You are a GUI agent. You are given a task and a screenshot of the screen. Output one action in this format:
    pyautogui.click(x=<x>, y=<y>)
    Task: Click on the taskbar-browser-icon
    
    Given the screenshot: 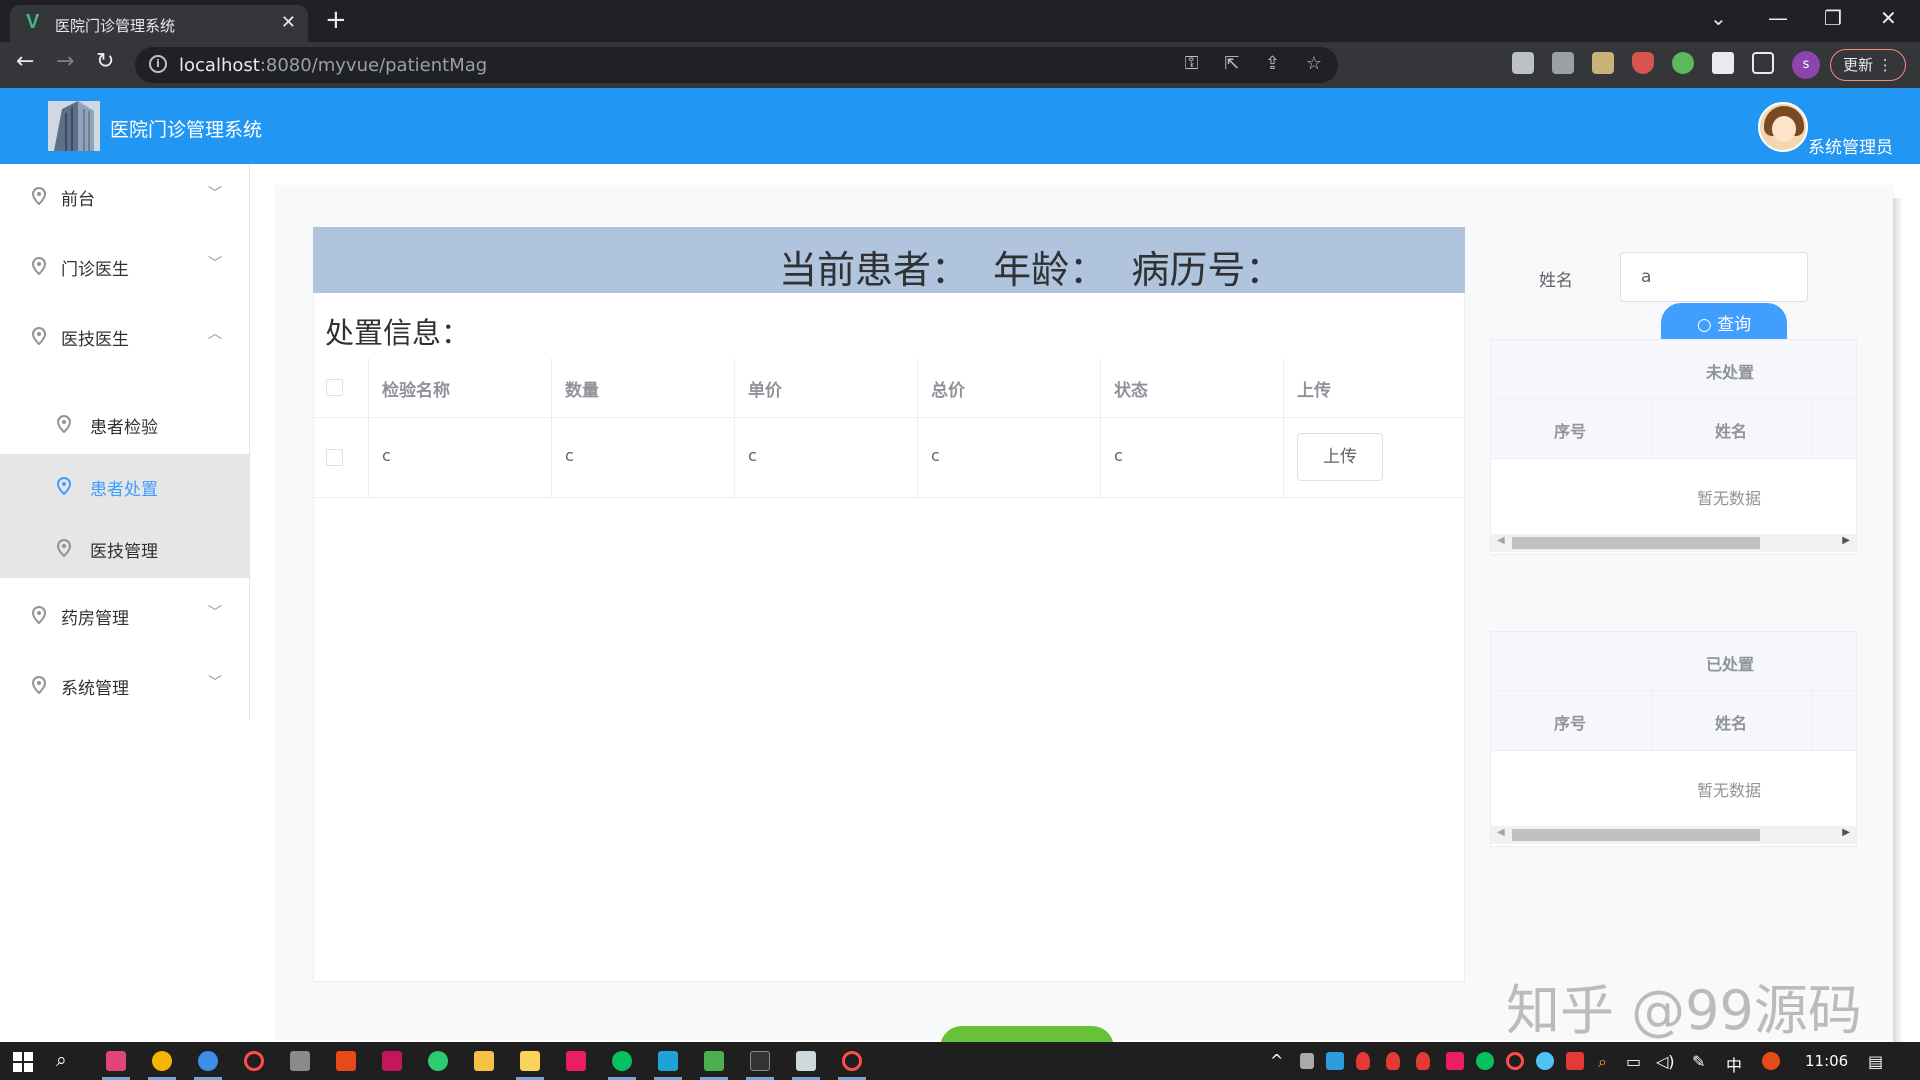 What is the action you would take?
    pyautogui.click(x=208, y=1061)
    